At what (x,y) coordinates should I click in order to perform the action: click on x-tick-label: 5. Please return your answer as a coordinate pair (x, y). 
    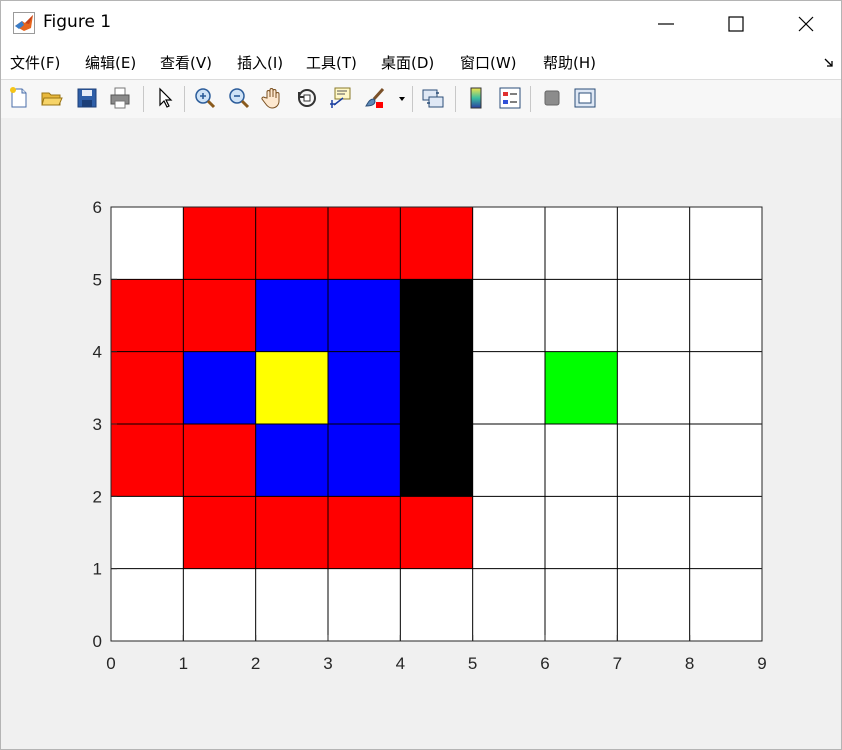
    Looking at the image, I should click on (472, 663).